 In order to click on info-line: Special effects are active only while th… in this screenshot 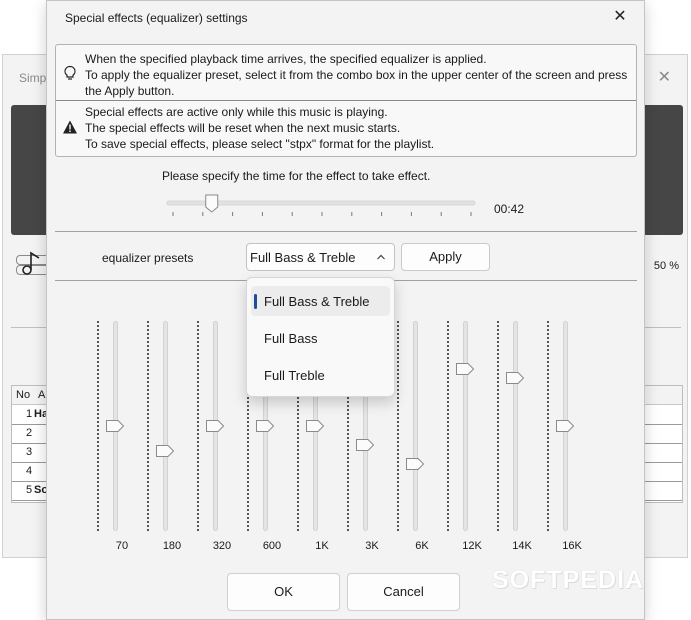, I will do `click(236, 112)`.